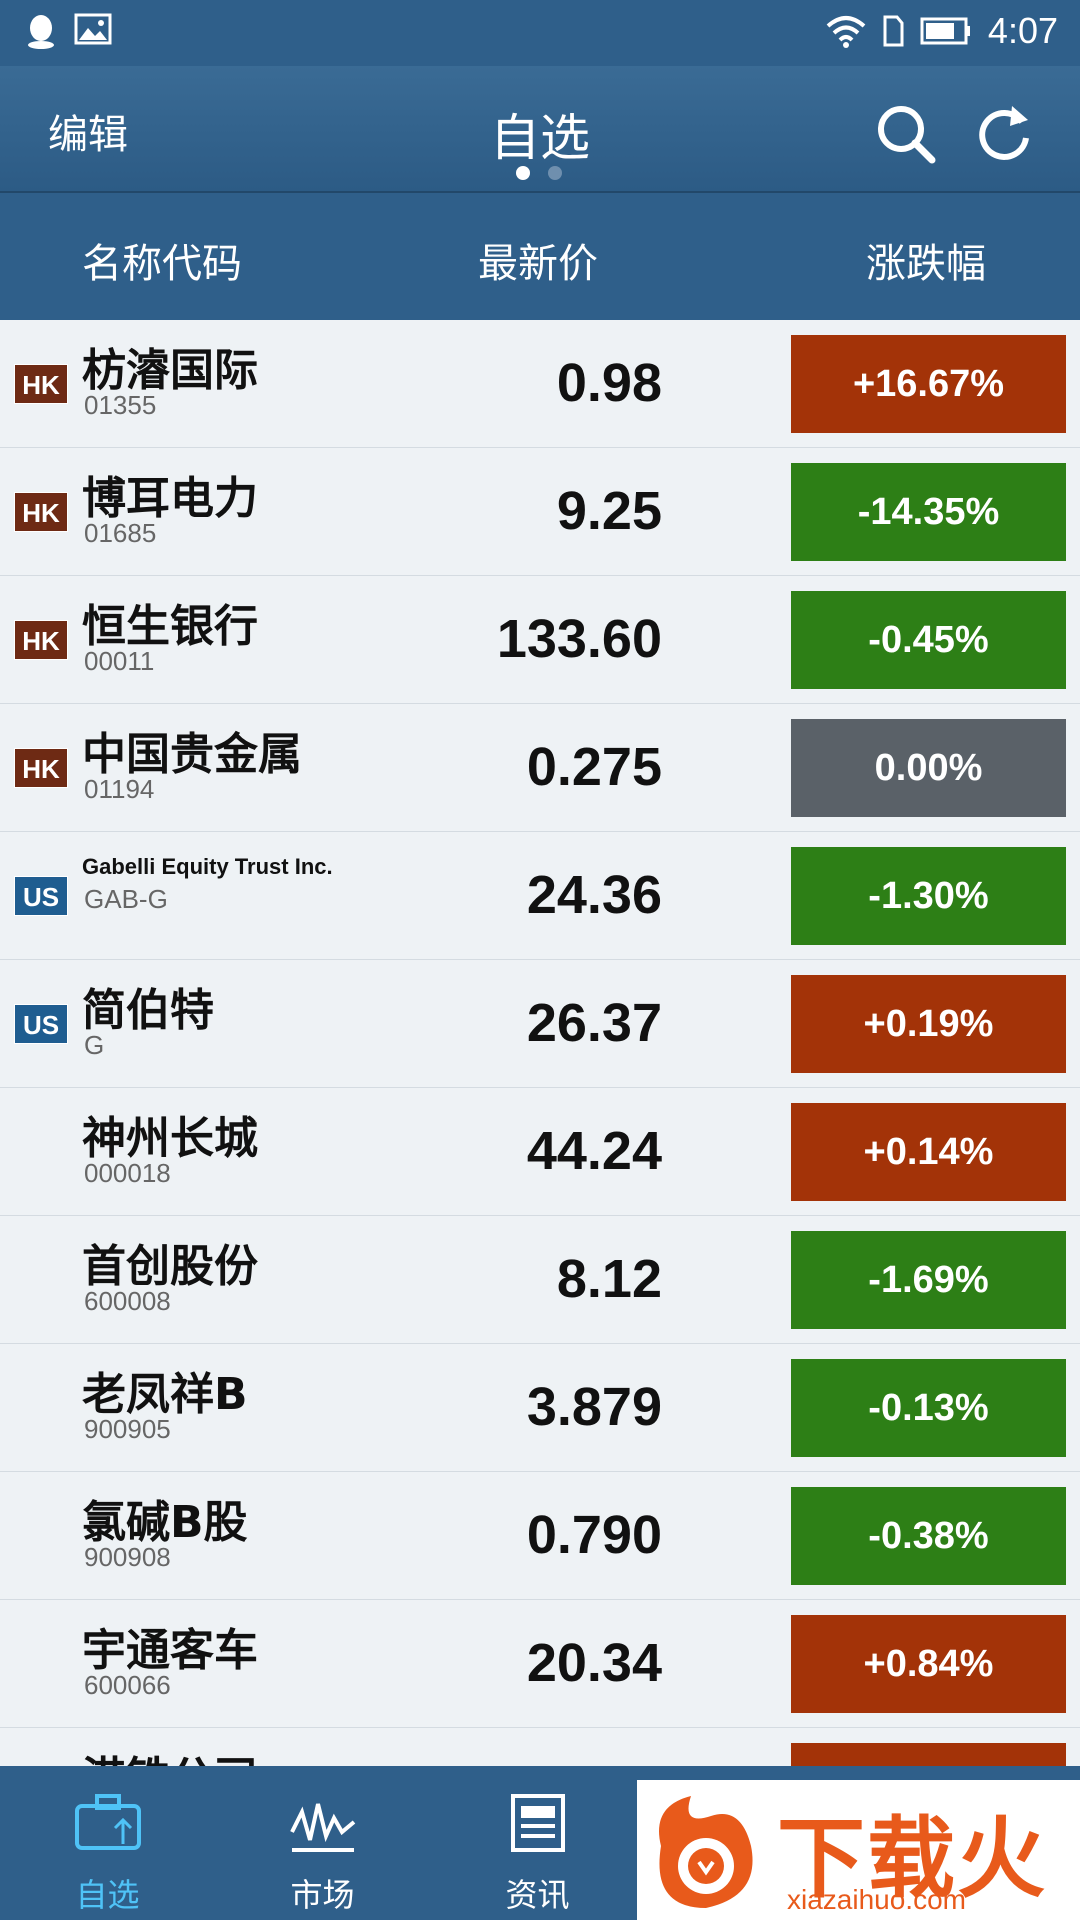  Describe the element at coordinates (858, 1850) in the screenshot. I see `ad-banner: 下载火 xiazaihuo.com` at that location.